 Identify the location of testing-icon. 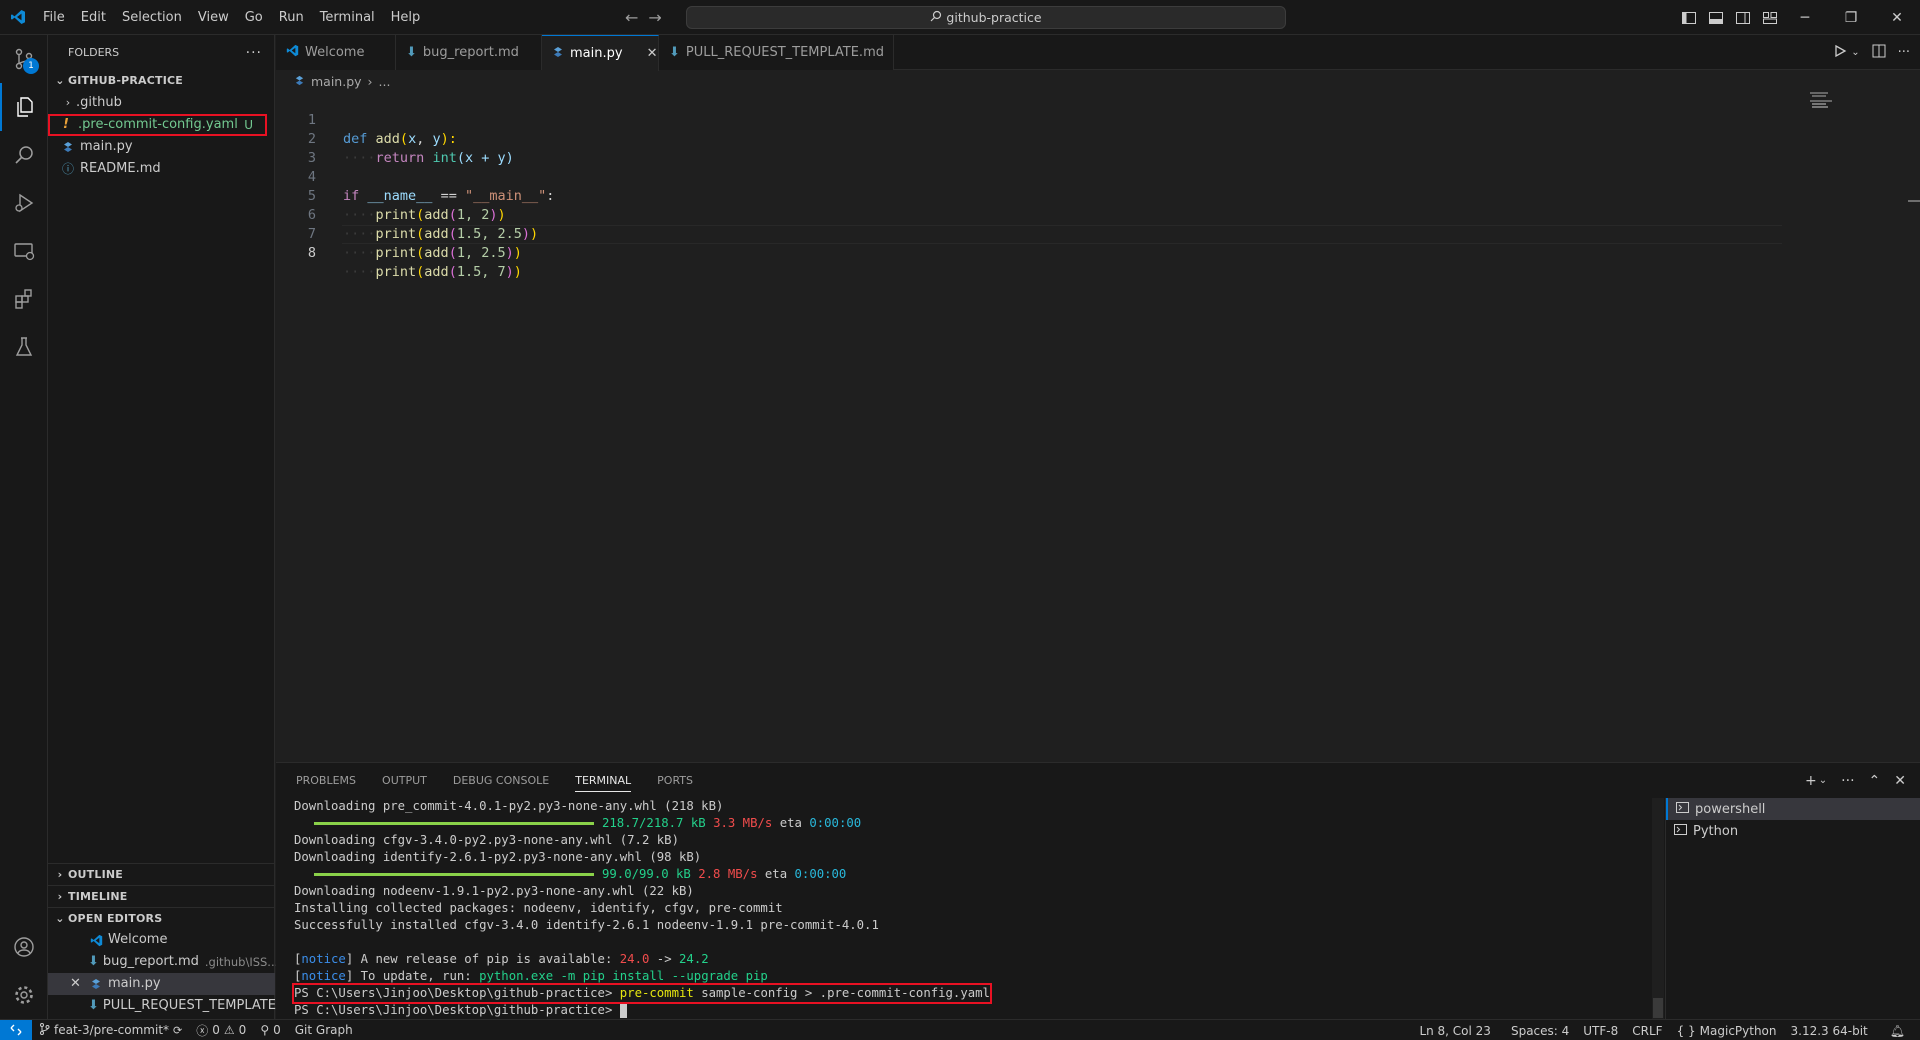
(24, 347).